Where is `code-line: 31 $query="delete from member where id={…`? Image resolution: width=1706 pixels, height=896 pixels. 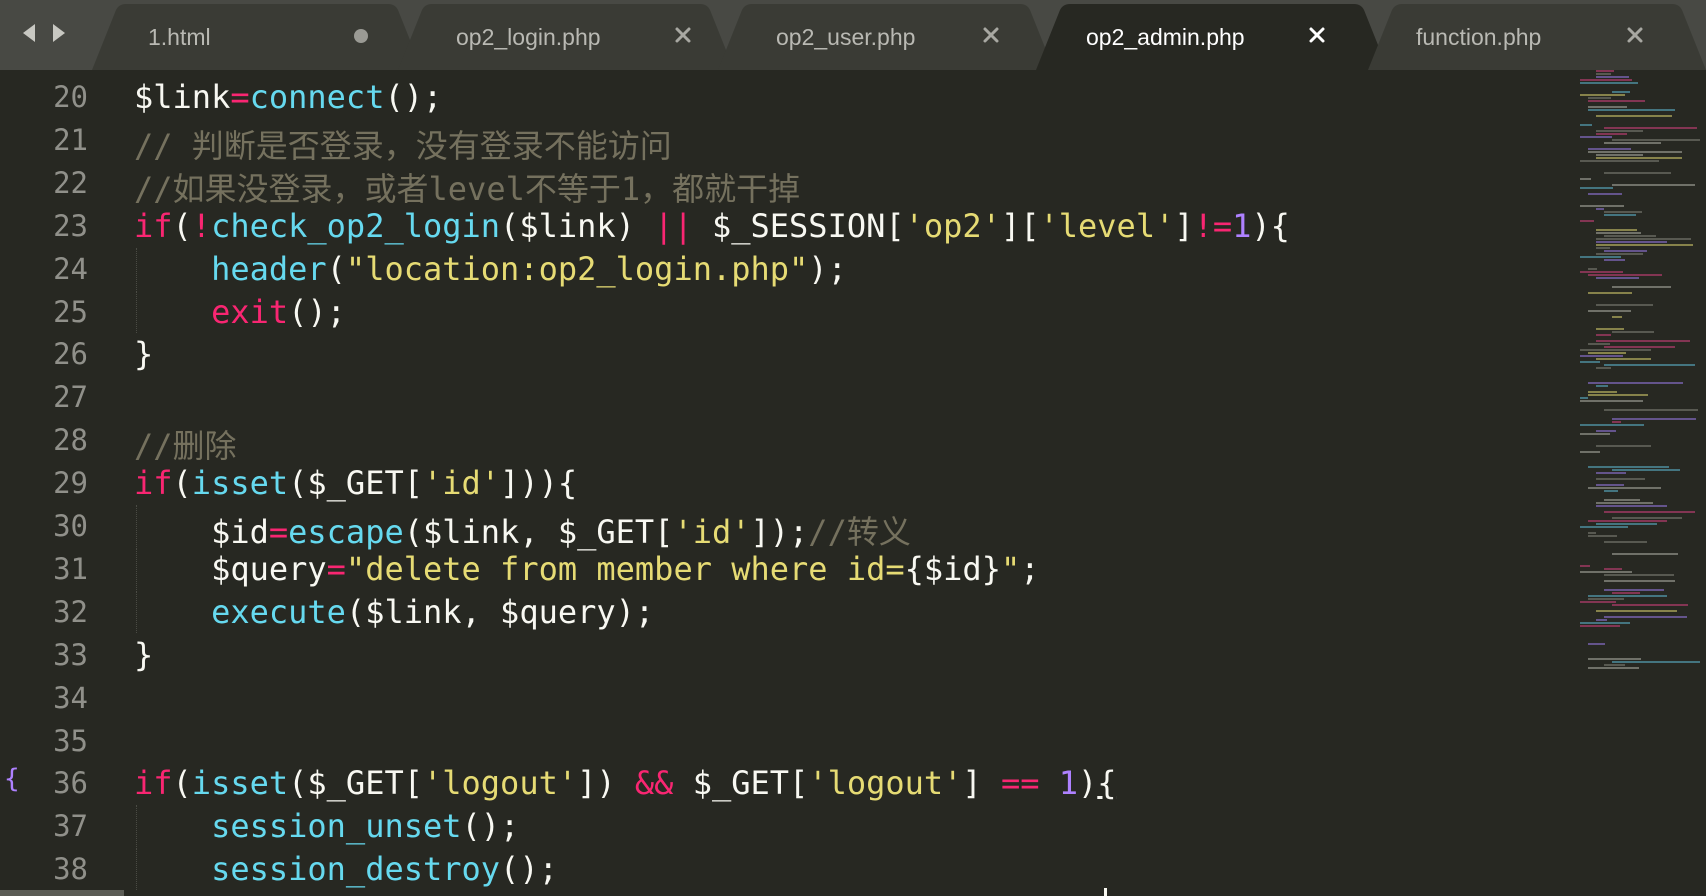 code-line: 31 $query="delete from member where id={… is located at coordinates (780, 569).